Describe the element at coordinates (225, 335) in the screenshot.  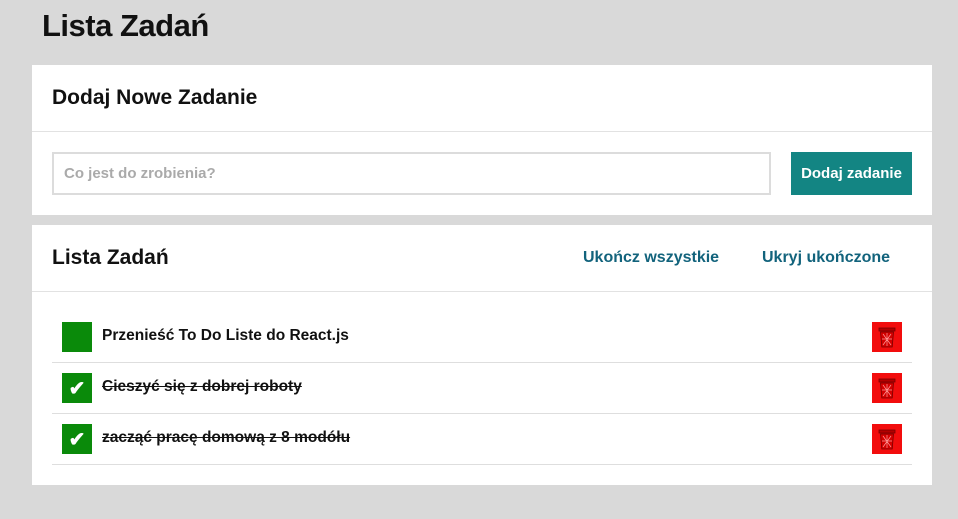
I see `task-text: Przenieść To Do Liste do React.js` at that location.